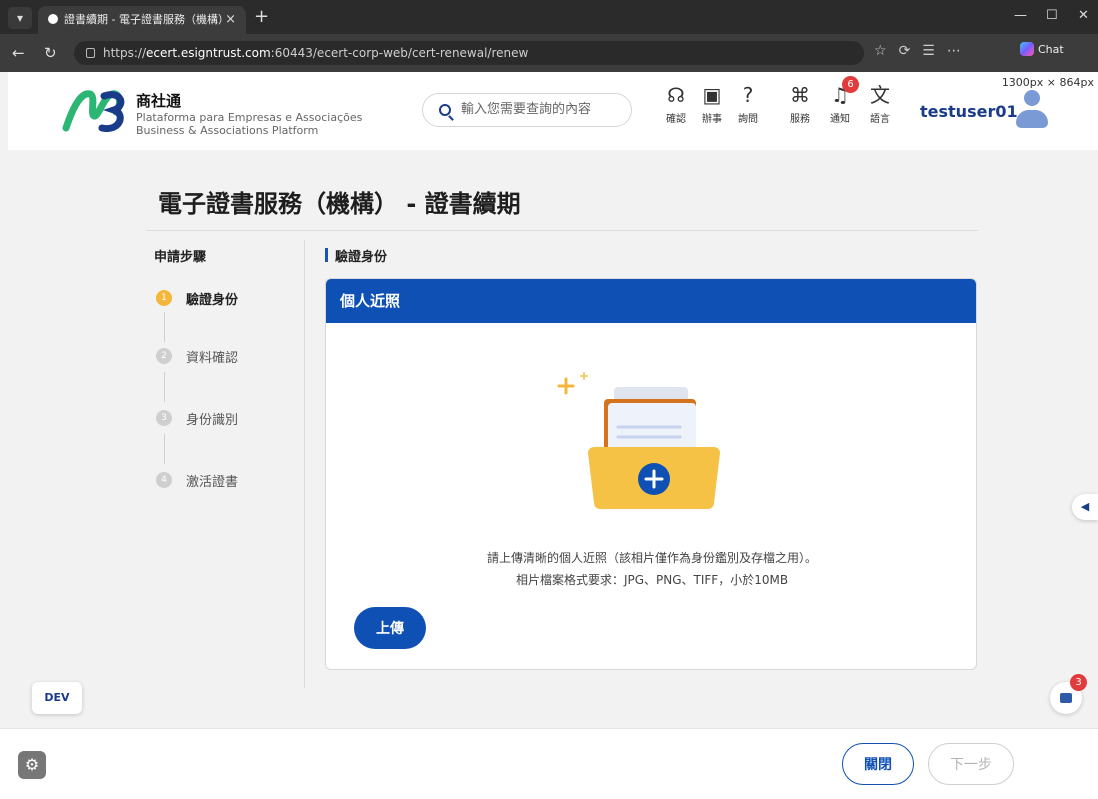 The width and height of the screenshot is (1098, 799). Describe the element at coordinates (878, 764) in the screenshot. I see `close-button: 關閉` at that location.